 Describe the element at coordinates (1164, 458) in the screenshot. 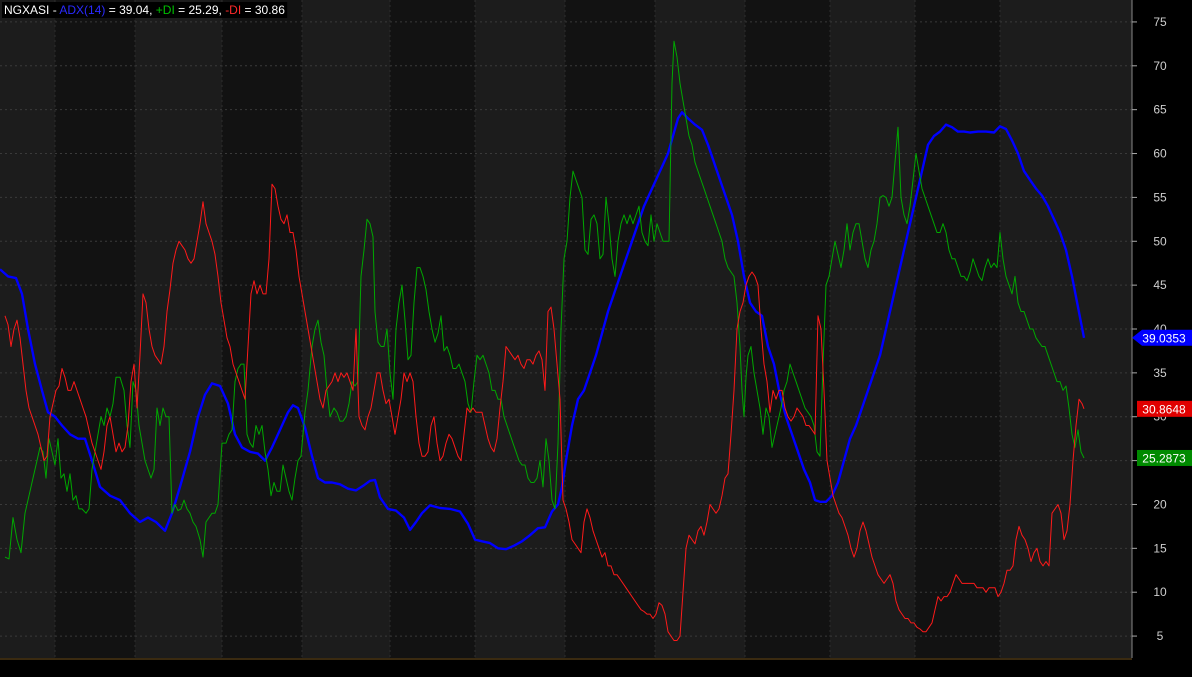

I see `last-value-text-pdi: 25.2873` at that location.